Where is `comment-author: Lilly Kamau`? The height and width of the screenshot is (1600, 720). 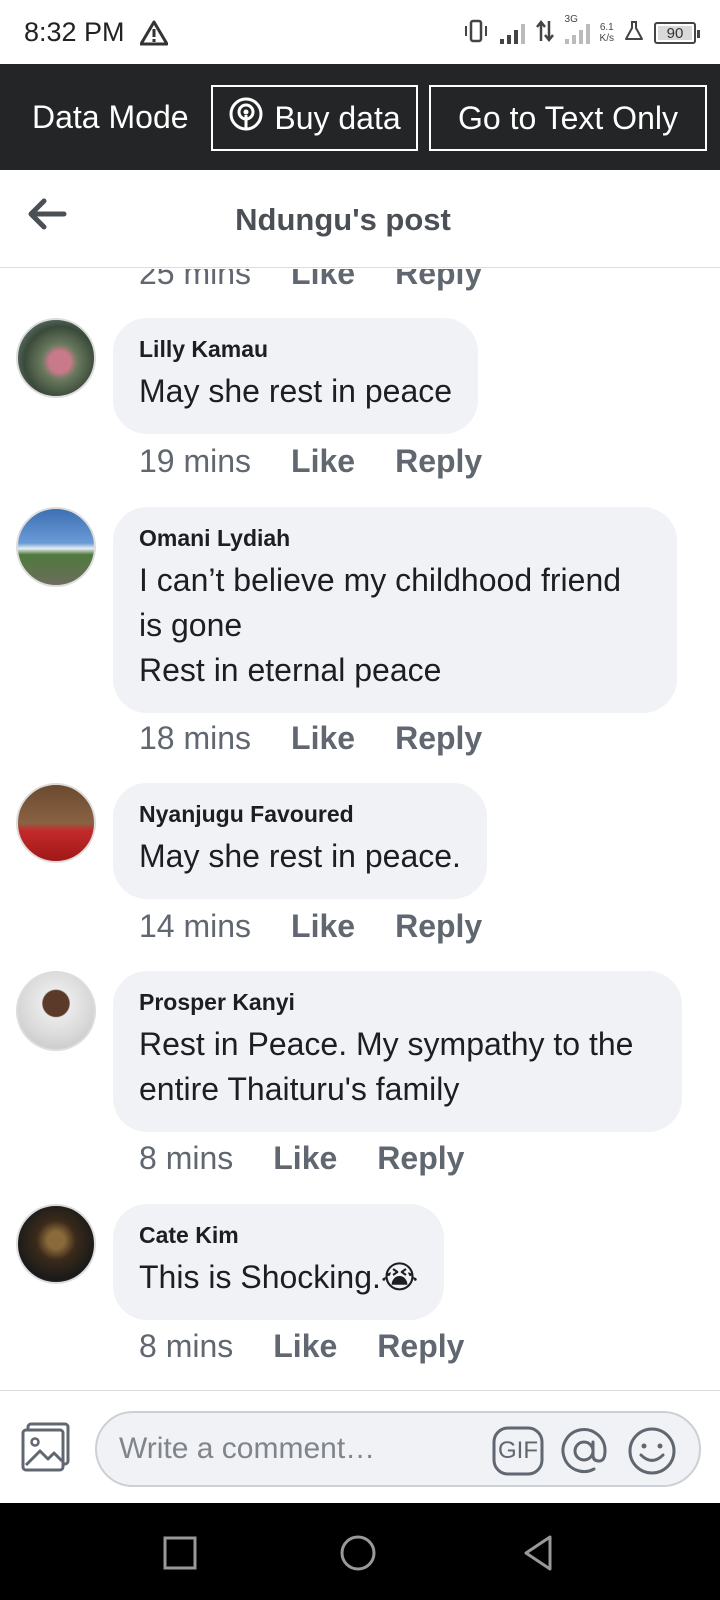
comment-author: Lilly Kamau is located at coordinates (295, 349).